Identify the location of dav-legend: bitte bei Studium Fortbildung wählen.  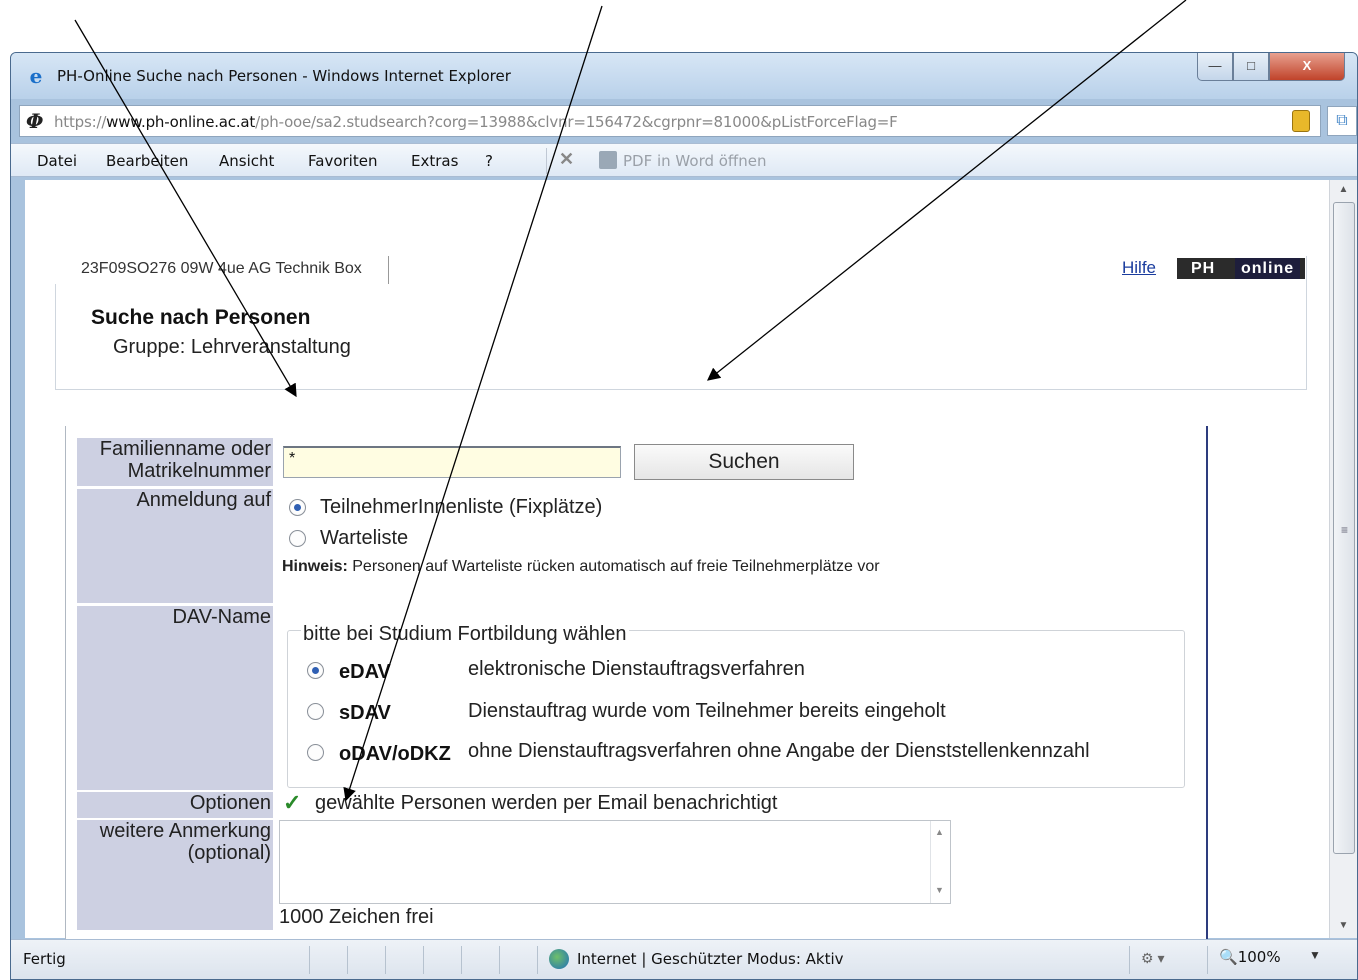
(465, 634).